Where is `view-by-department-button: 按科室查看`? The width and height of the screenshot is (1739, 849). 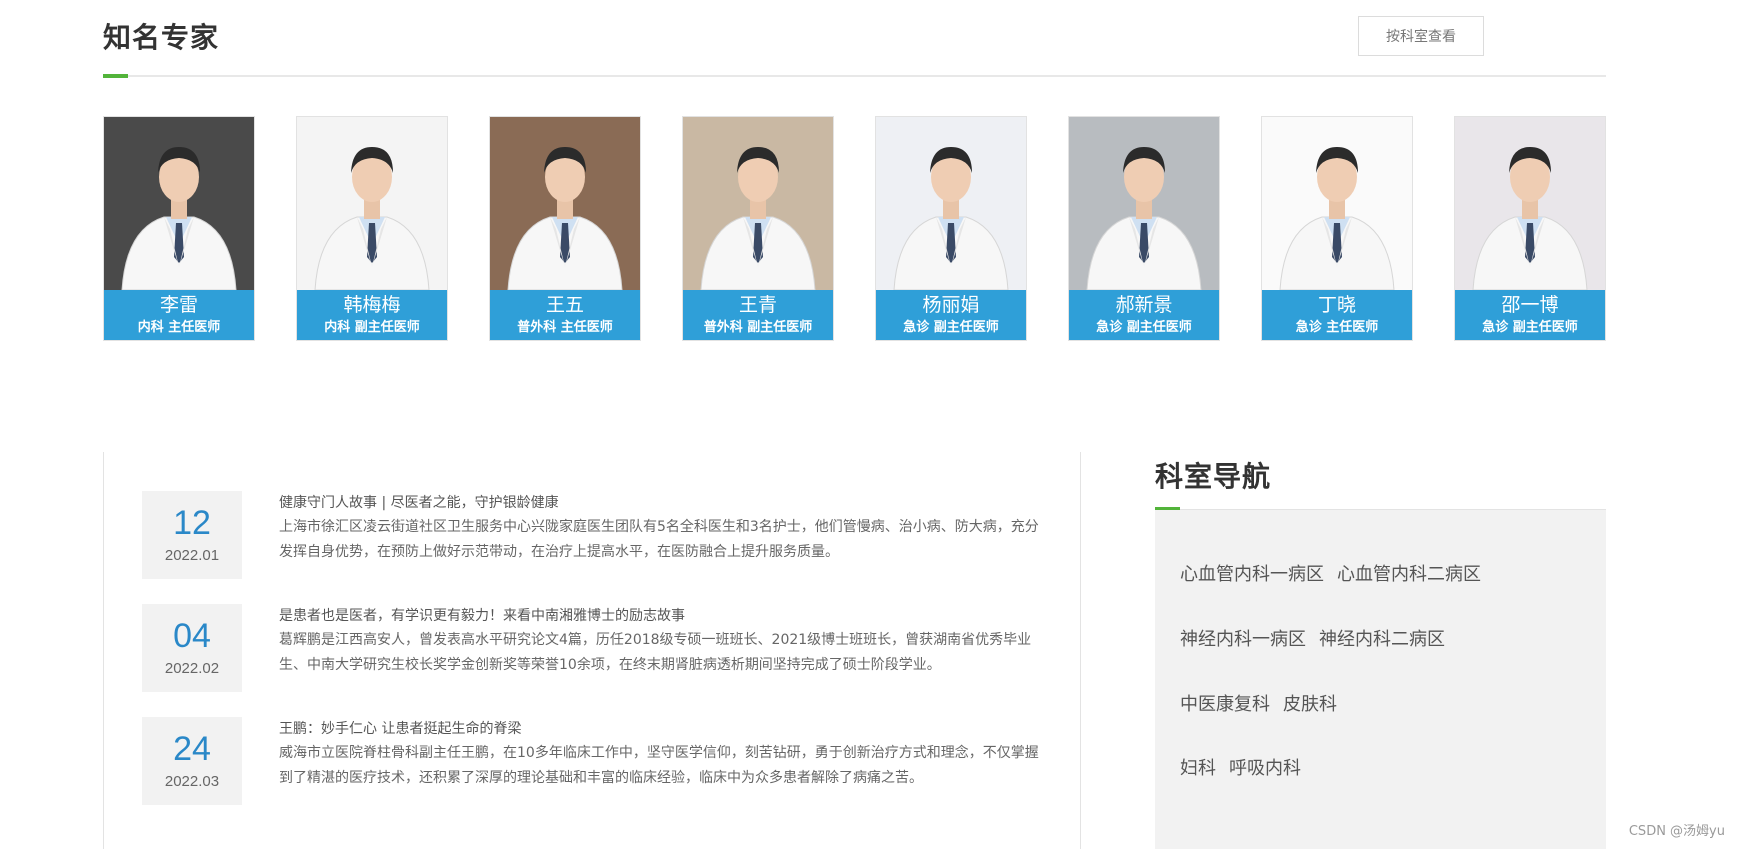 view-by-department-button: 按科室查看 is located at coordinates (1421, 36).